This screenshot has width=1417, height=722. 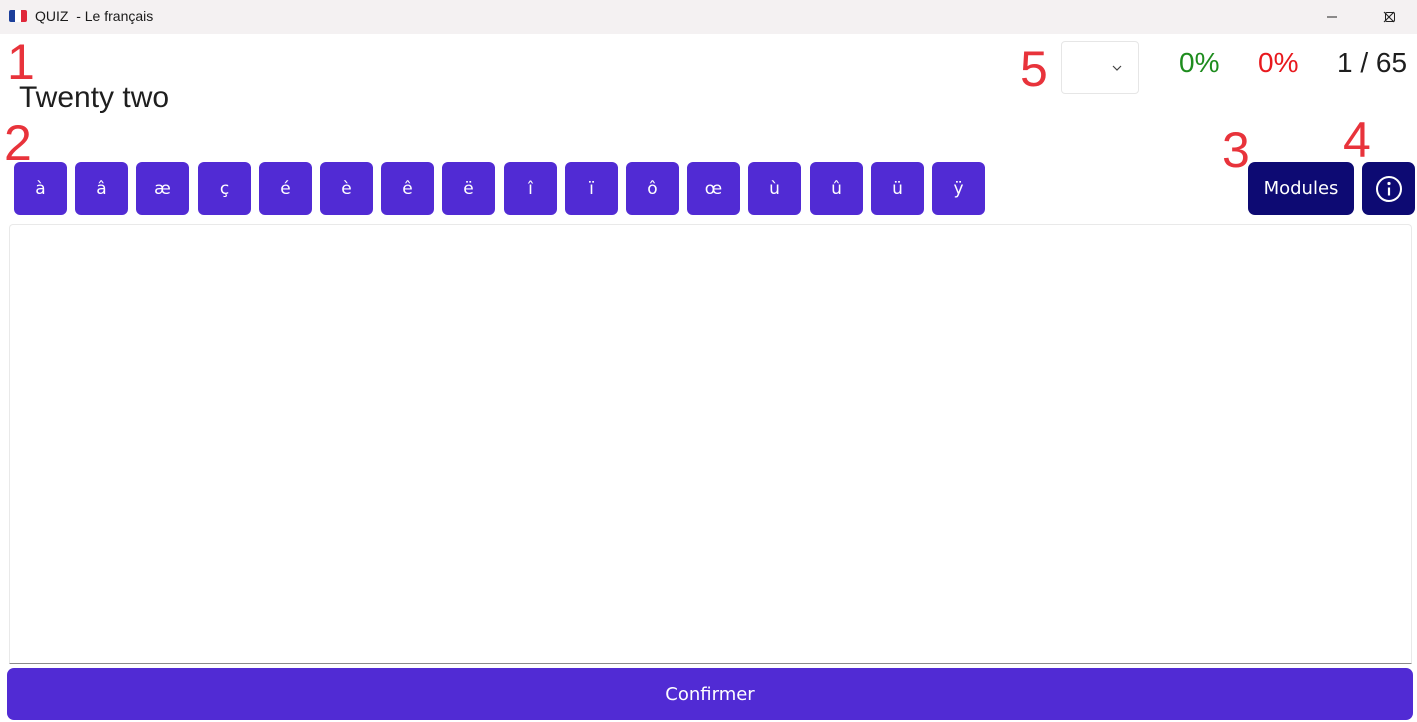 What do you see at coordinates (774, 188) in the screenshot?
I see `accent-button: ù` at bounding box center [774, 188].